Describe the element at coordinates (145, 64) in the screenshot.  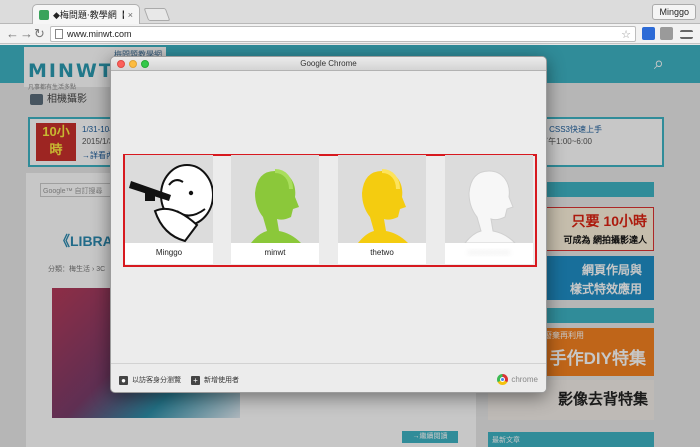
I see `zoom-window-button` at that location.